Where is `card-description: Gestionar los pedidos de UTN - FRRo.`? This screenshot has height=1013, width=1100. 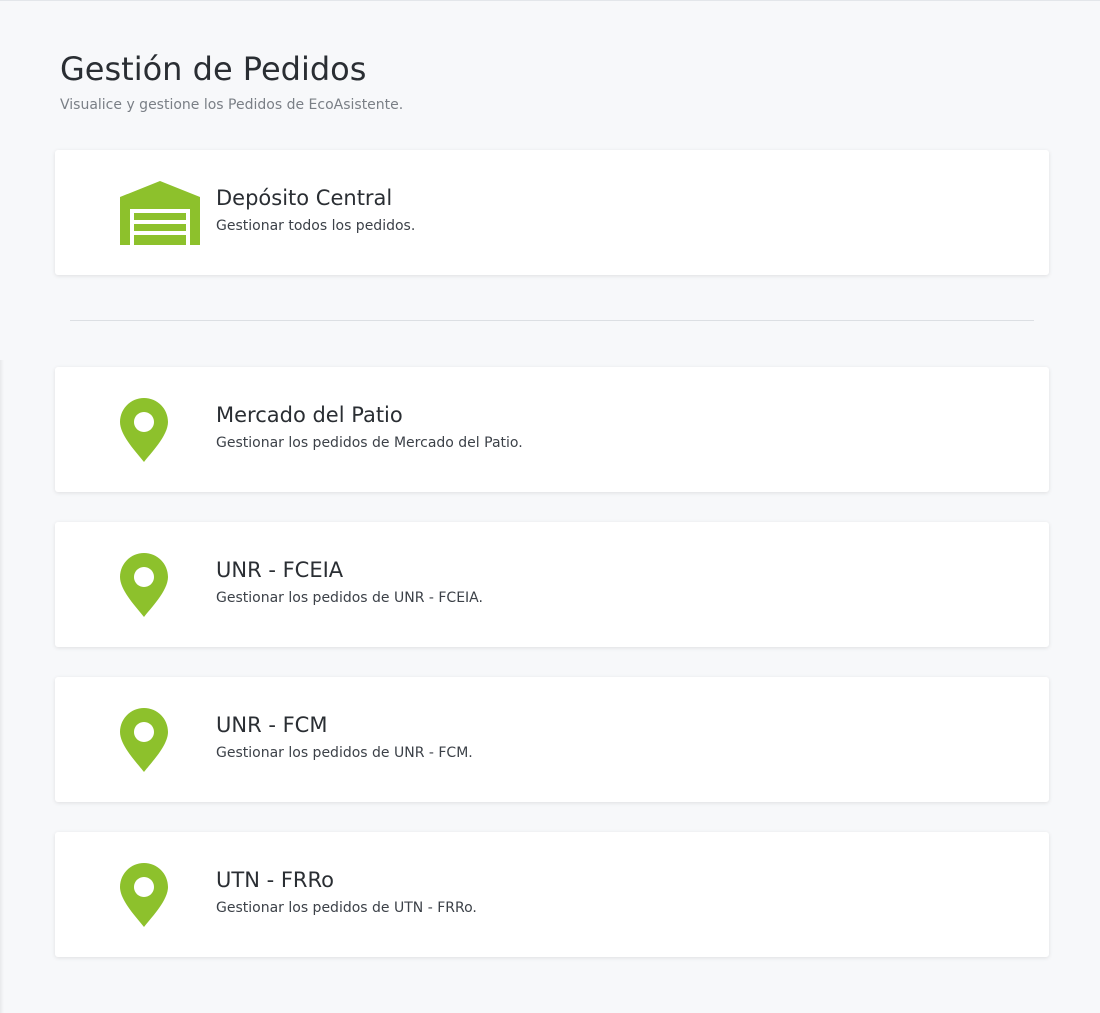 card-description: Gestionar los pedidos de UTN - FRRo. is located at coordinates (346, 908).